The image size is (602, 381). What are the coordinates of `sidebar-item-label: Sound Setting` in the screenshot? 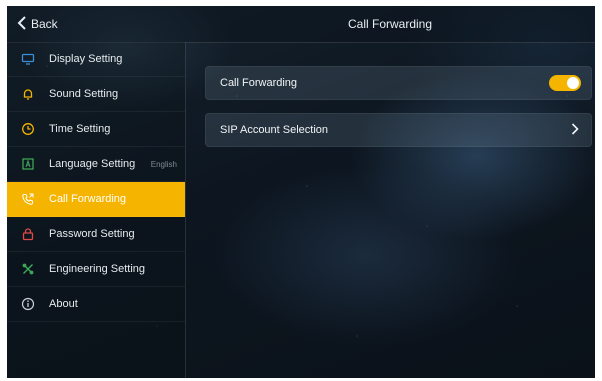 It's located at (84, 94).